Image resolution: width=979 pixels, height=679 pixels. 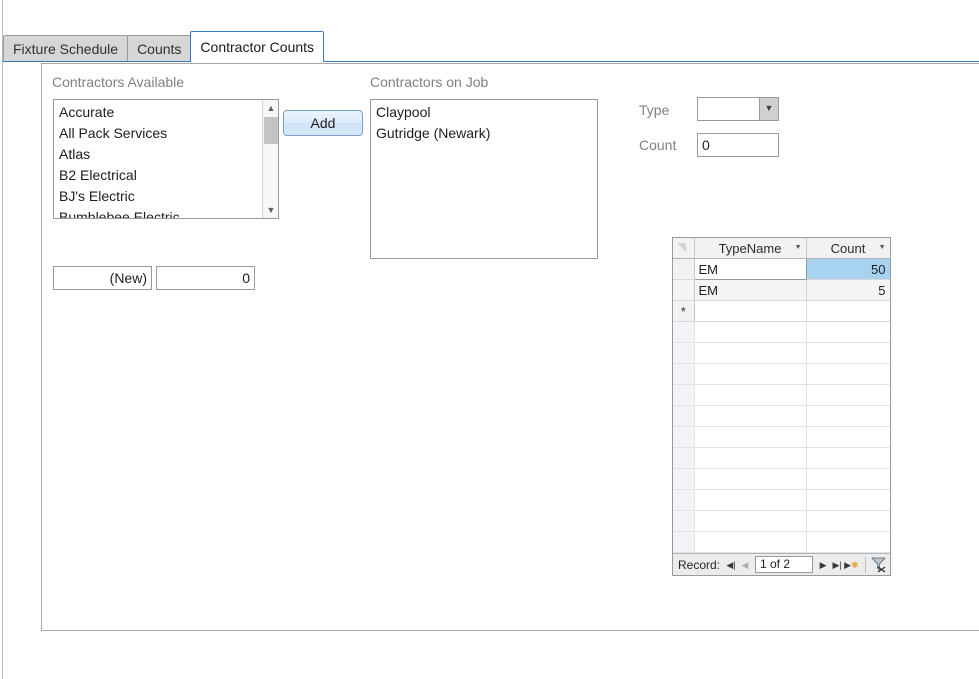 I want to click on contractors-available-scrollbar: ▲ ▼, so click(x=270, y=159).